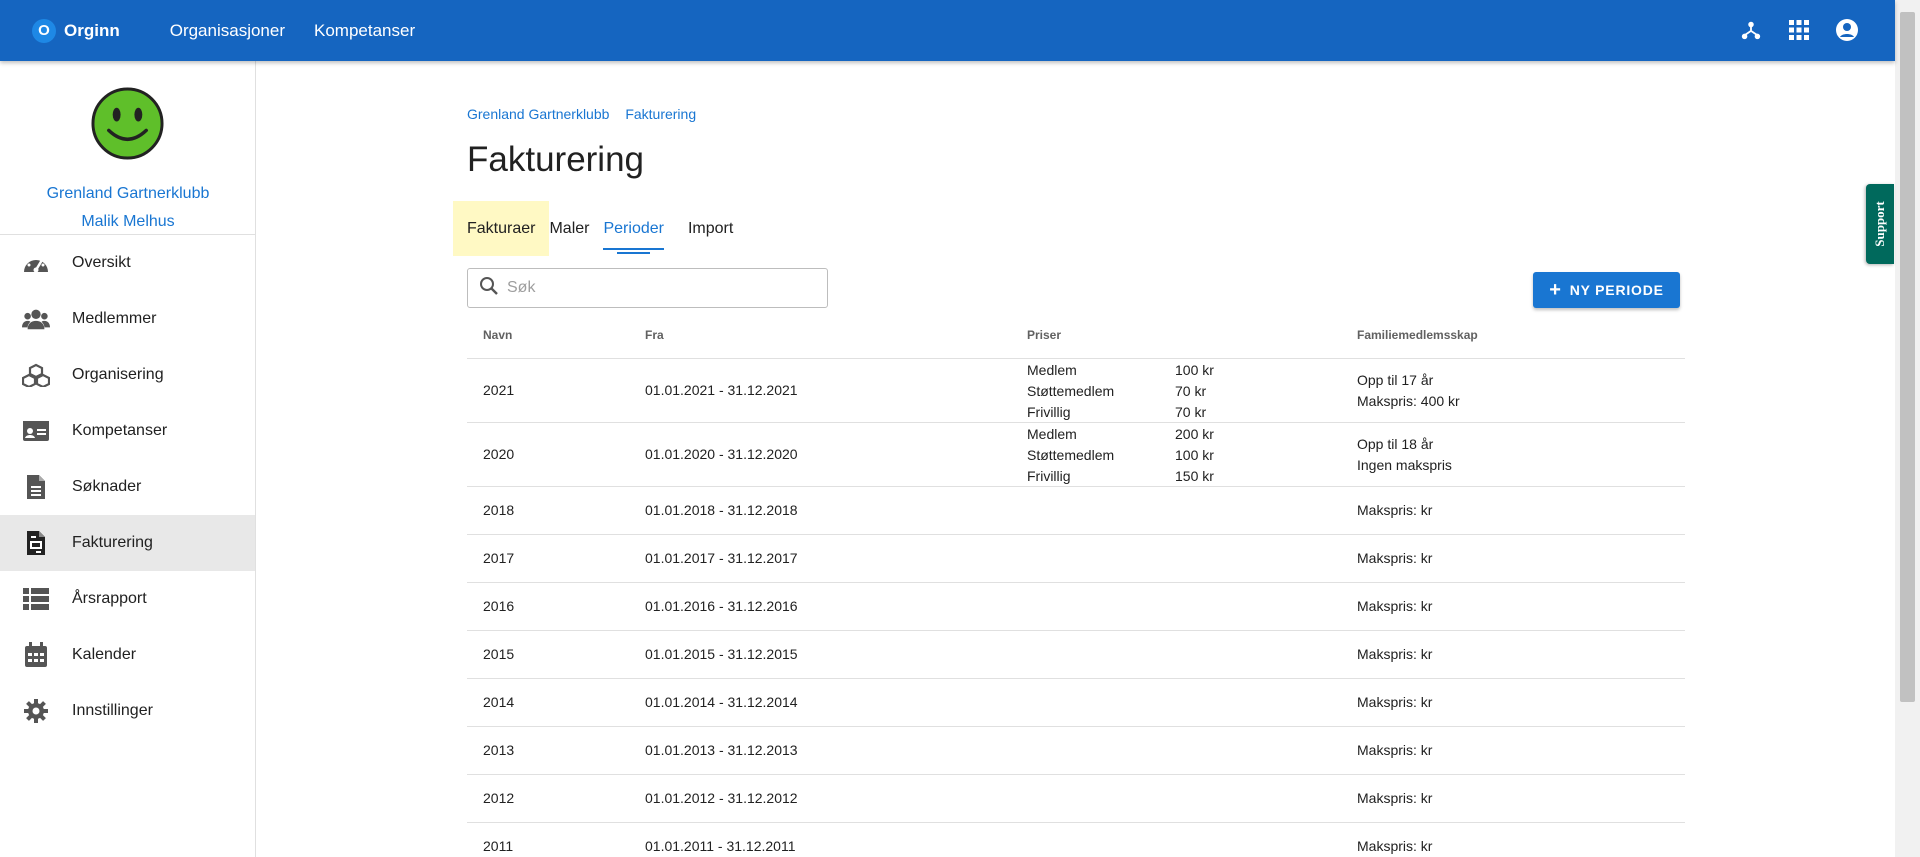 The image size is (1920, 857). I want to click on sidebar-item-arsrapport: Årsrapport, so click(127, 599).